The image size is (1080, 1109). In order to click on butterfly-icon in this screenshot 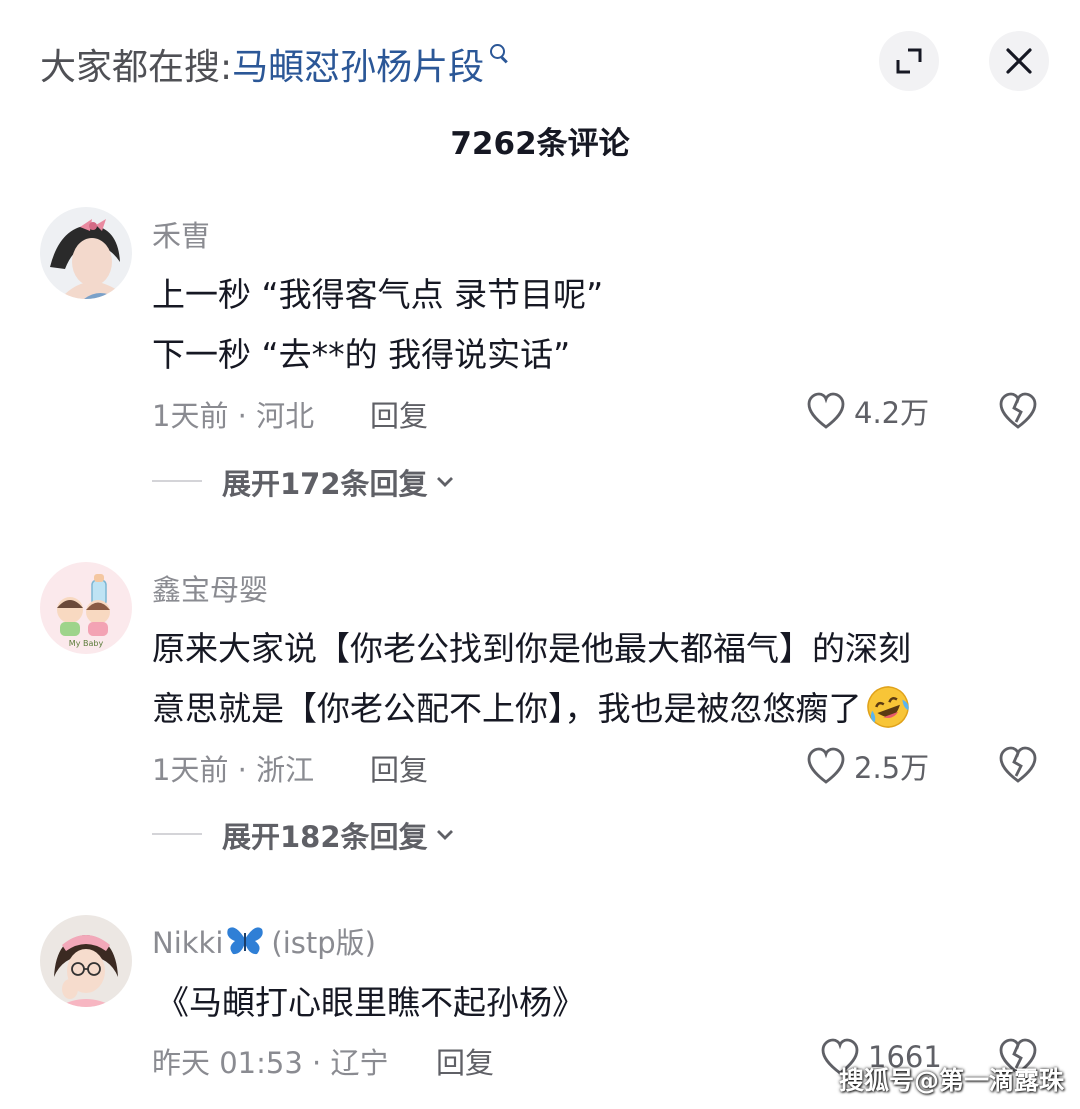, I will do `click(245, 941)`.